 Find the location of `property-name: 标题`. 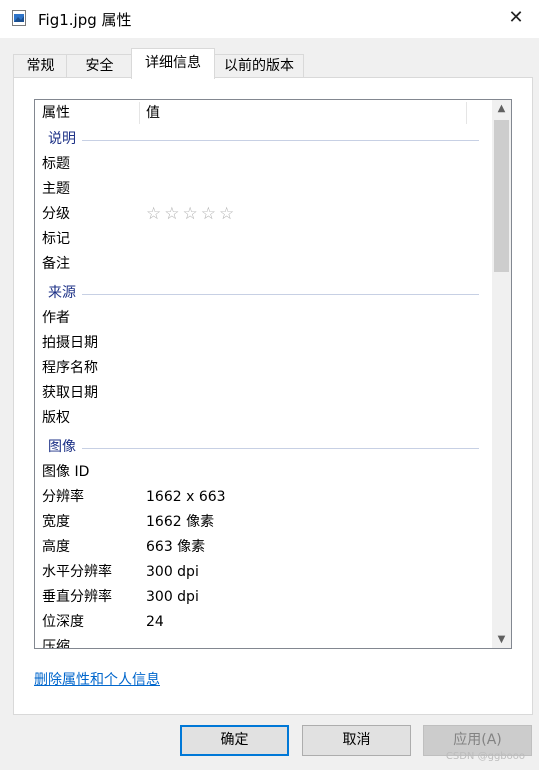

property-name: 标题 is located at coordinates (56, 164).